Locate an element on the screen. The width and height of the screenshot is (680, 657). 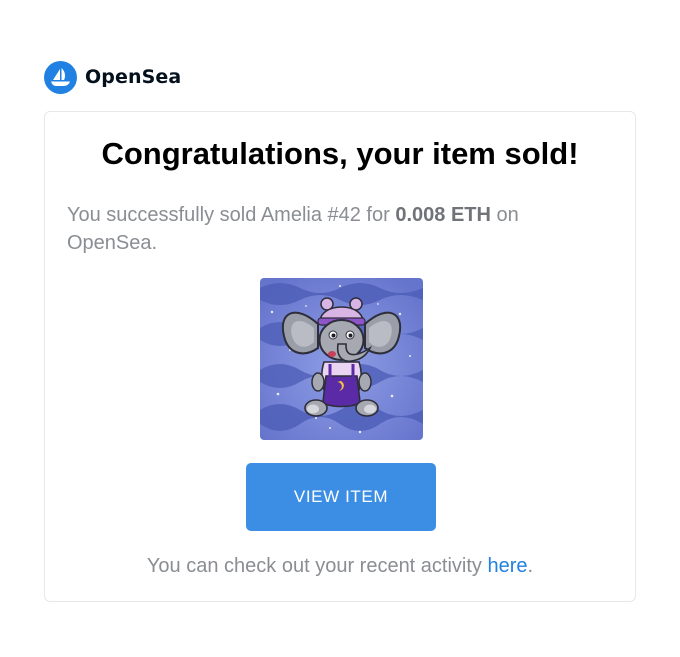
footer-prefix: You can check out your recent activity is located at coordinates (317, 566).